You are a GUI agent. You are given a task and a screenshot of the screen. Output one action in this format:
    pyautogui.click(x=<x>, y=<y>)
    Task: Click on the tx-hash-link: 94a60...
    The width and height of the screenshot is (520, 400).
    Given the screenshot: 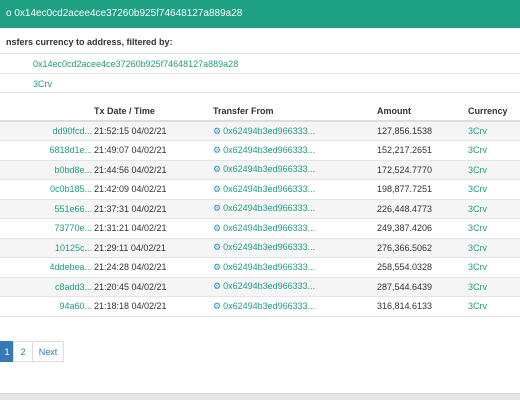 What is the action you would take?
    pyautogui.click(x=47, y=306)
    